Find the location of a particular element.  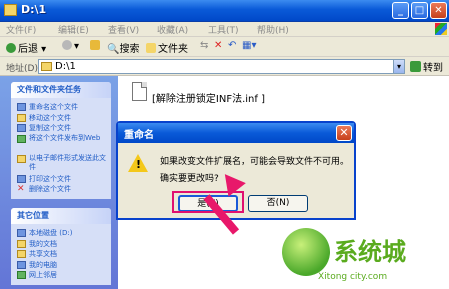

task-delete: ✕ 删除这个文件 is located at coordinates (62, 189).